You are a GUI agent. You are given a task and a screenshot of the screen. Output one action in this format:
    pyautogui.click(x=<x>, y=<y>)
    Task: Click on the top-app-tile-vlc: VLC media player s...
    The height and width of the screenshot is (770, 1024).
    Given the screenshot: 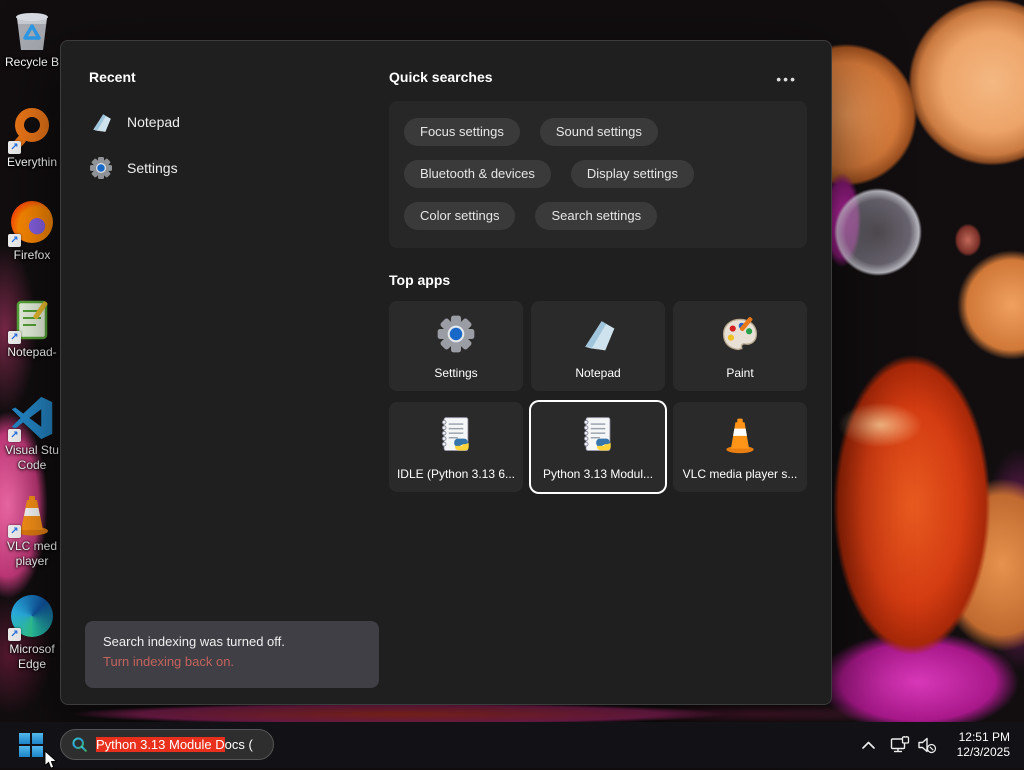 What is the action you would take?
    pyautogui.click(x=740, y=447)
    